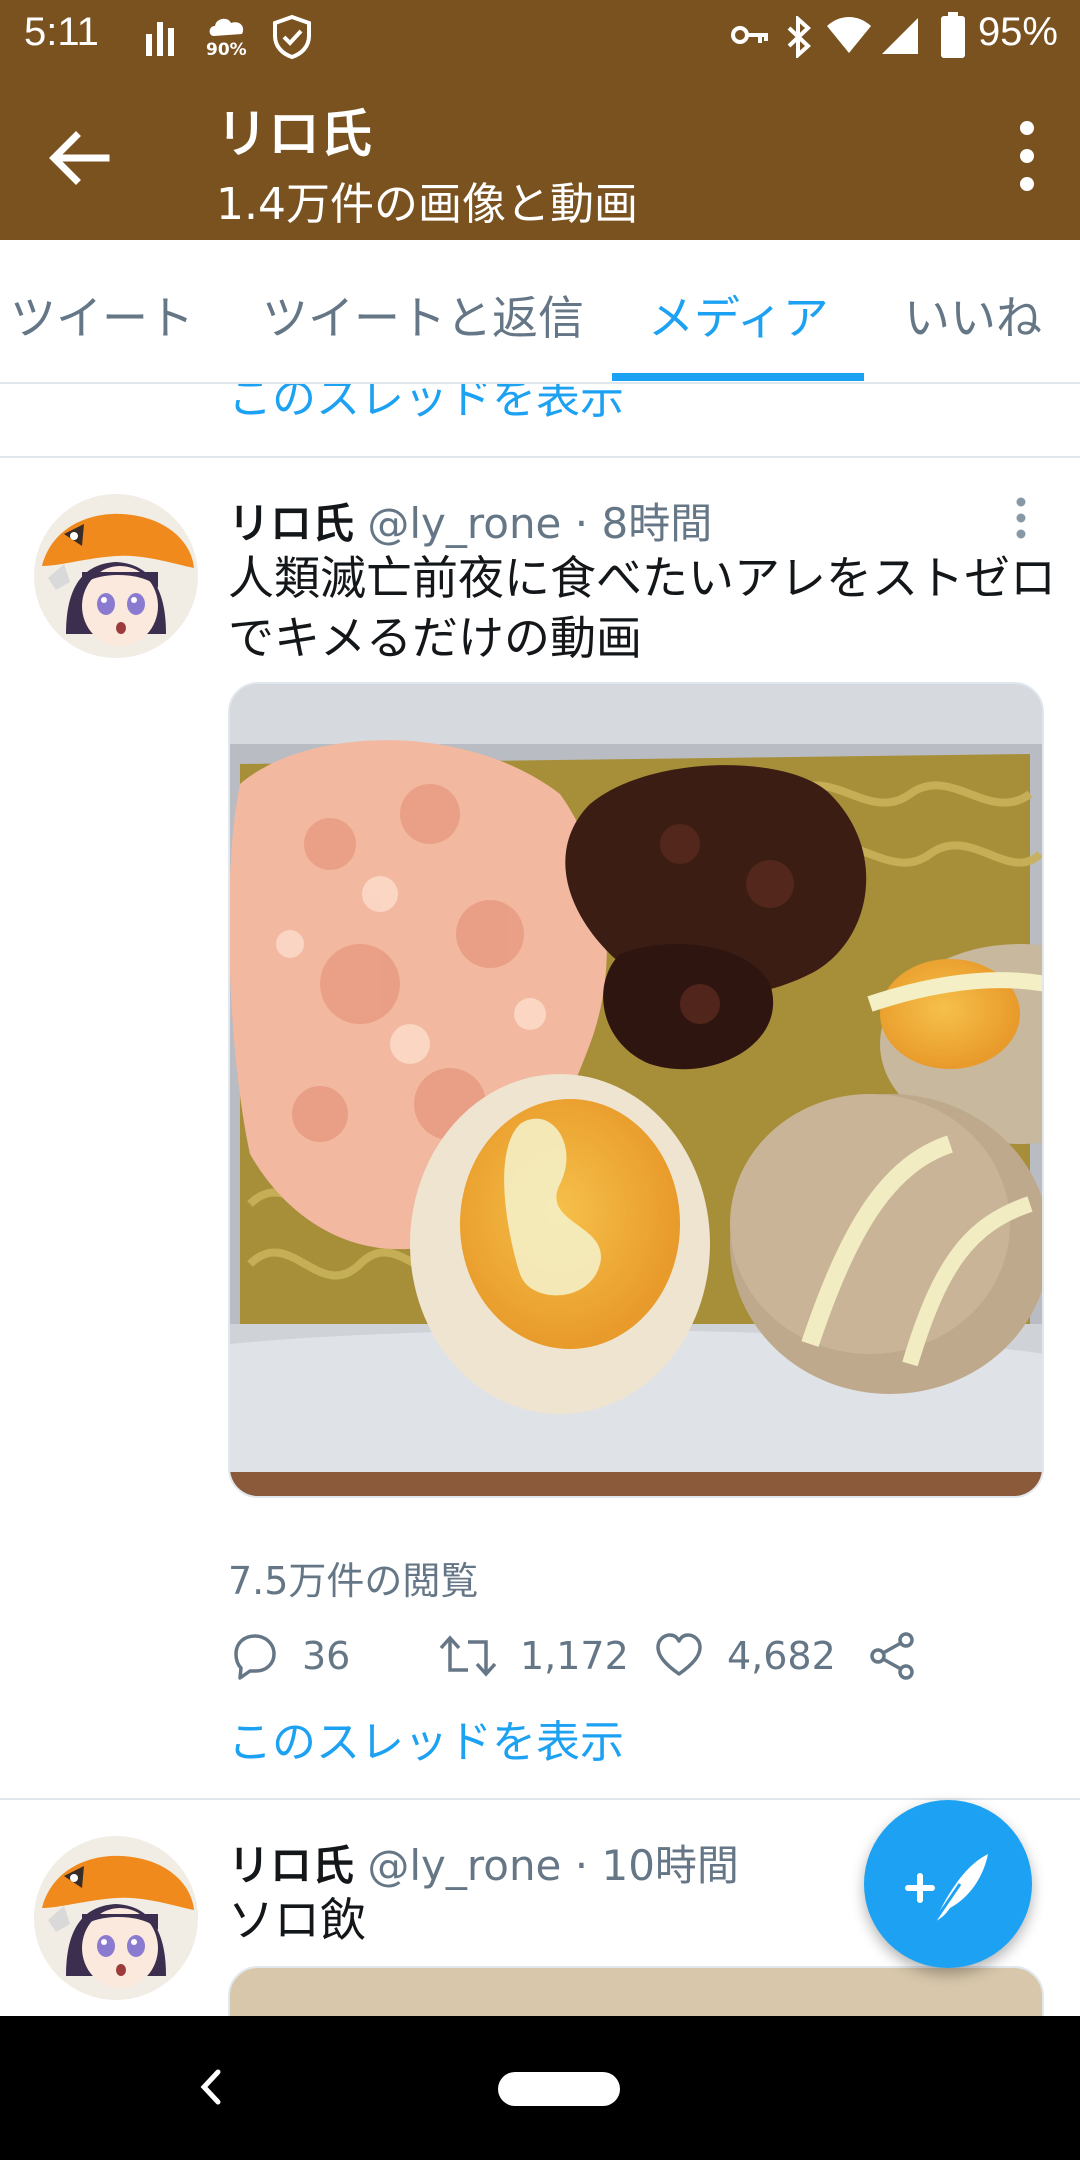 This screenshot has height=2160, width=1080. I want to click on tab-likes: いいね, so click(973, 315).